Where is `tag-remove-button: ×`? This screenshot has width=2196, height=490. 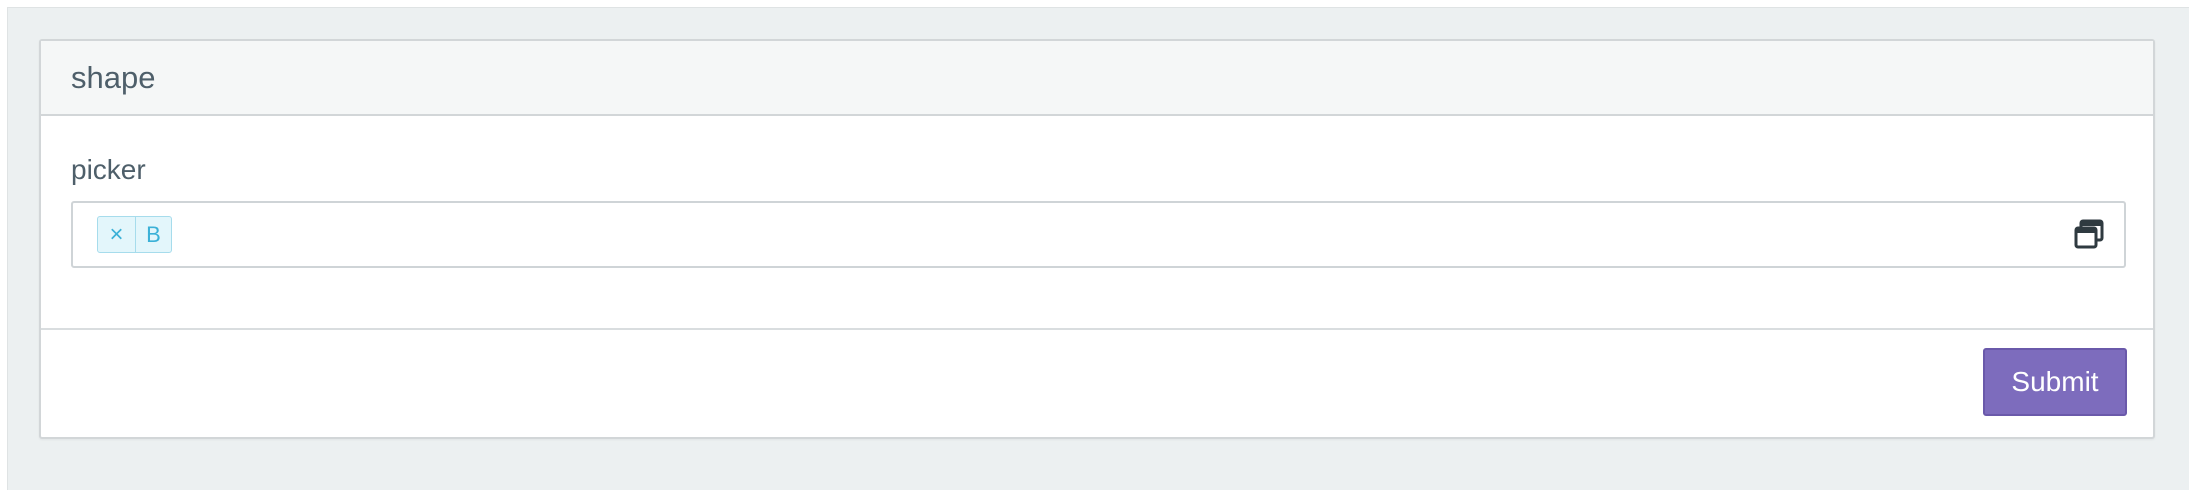
tag-remove-button: × is located at coordinates (117, 234).